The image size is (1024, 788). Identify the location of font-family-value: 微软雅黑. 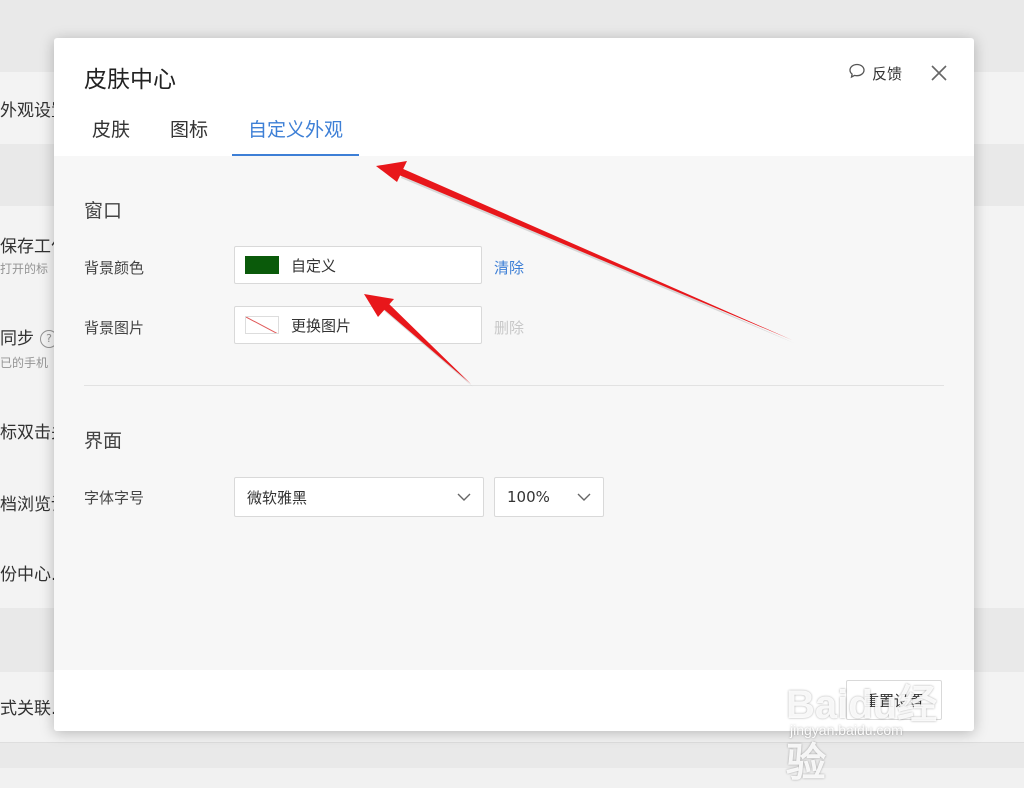
(277, 497).